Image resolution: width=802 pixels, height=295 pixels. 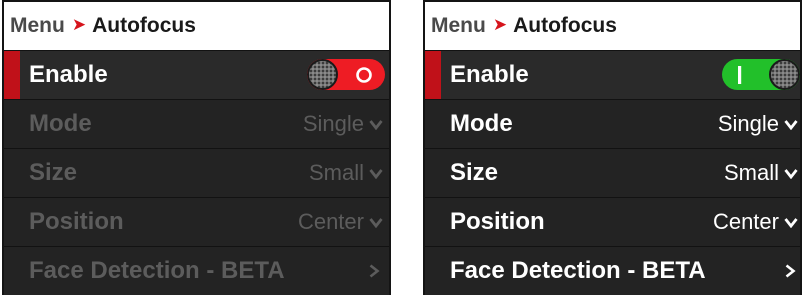 I want to click on toggle-on-icon, so click(x=740, y=75).